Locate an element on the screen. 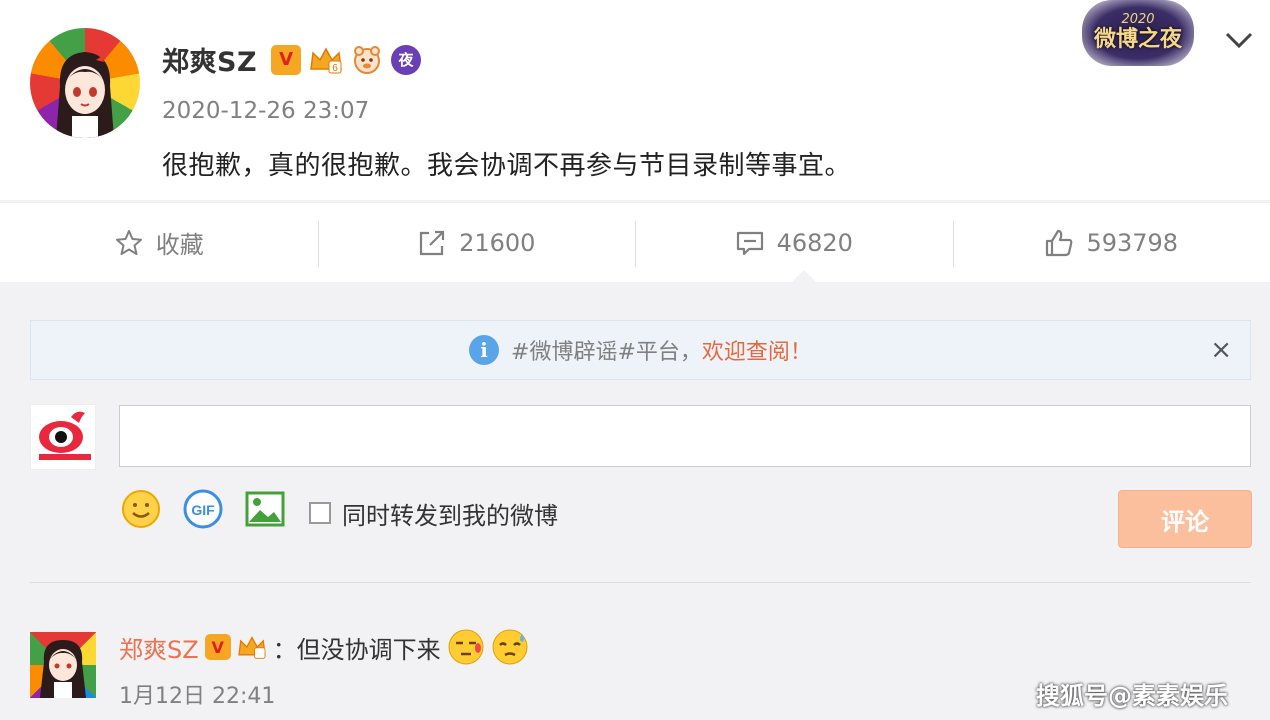 This screenshot has width=1270, height=720. close-icon: × is located at coordinates (1221, 350).